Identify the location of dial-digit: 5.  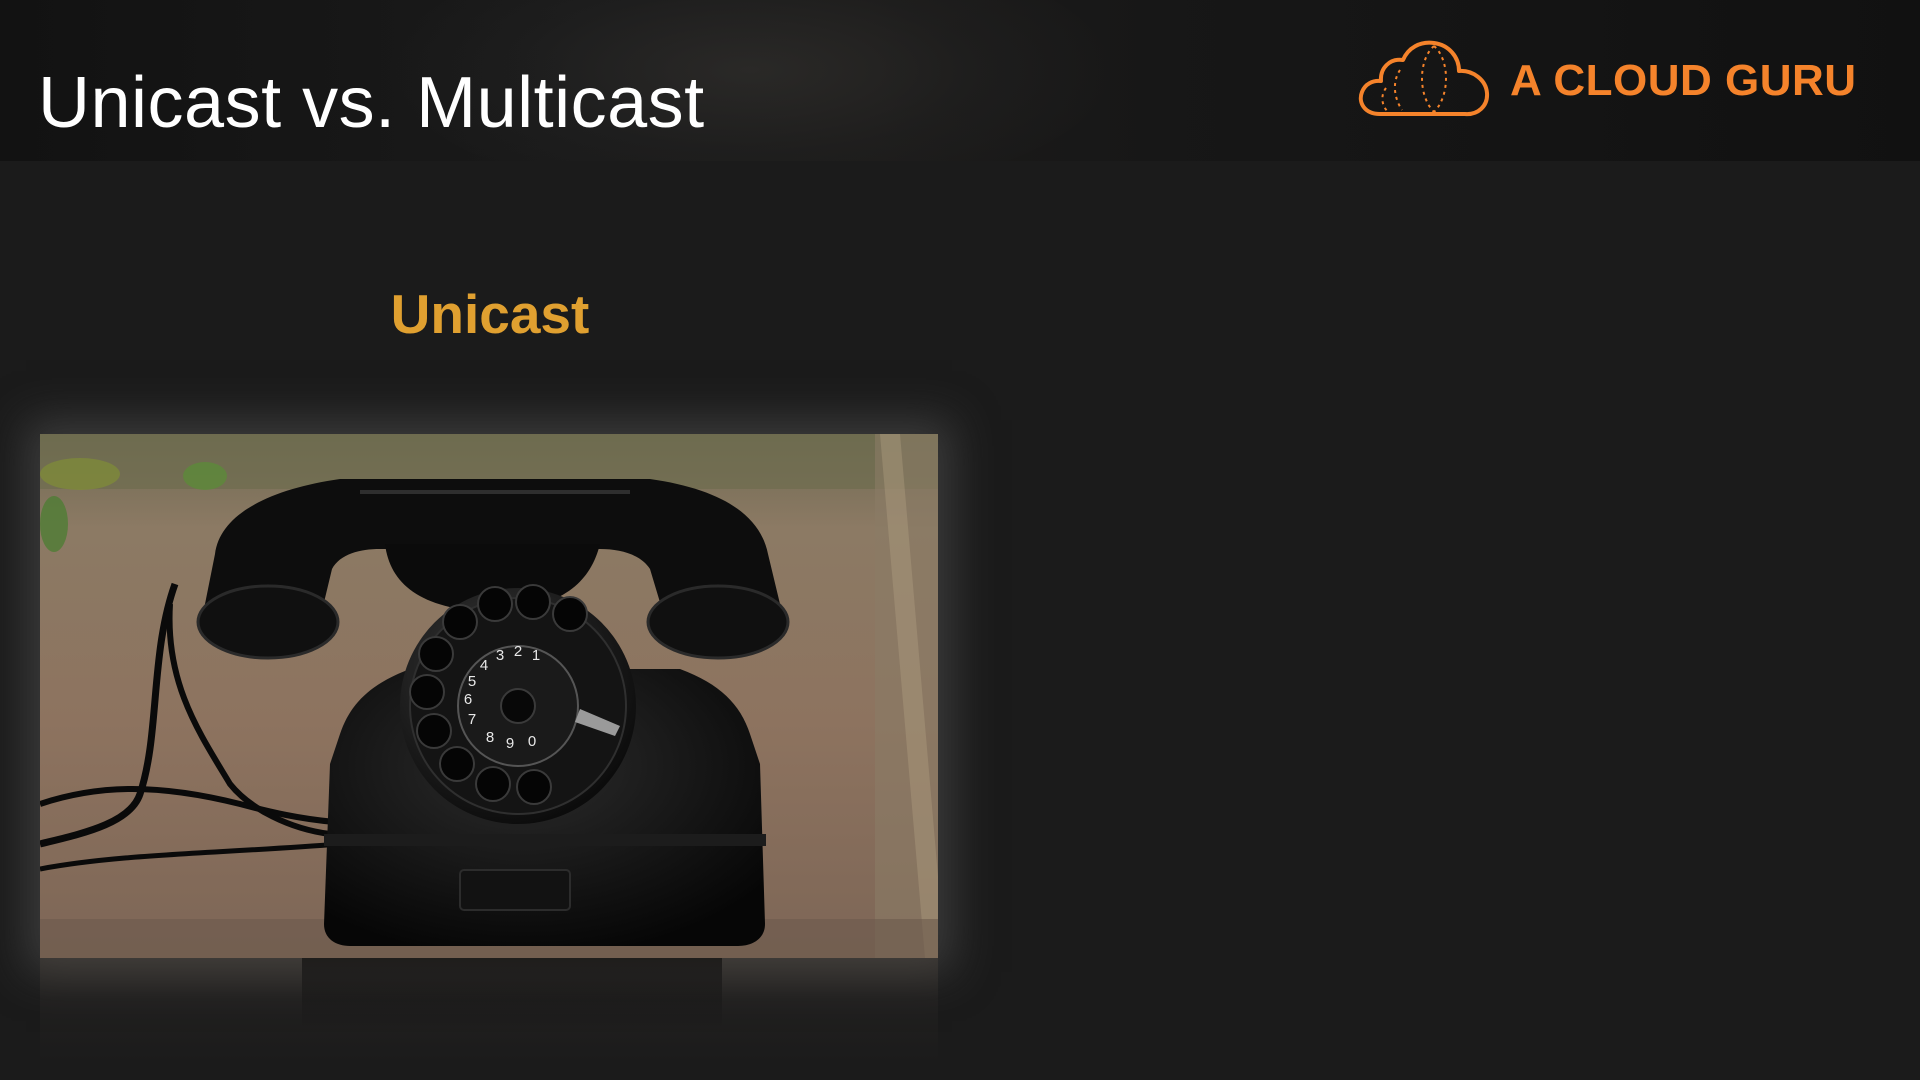
(472, 681).